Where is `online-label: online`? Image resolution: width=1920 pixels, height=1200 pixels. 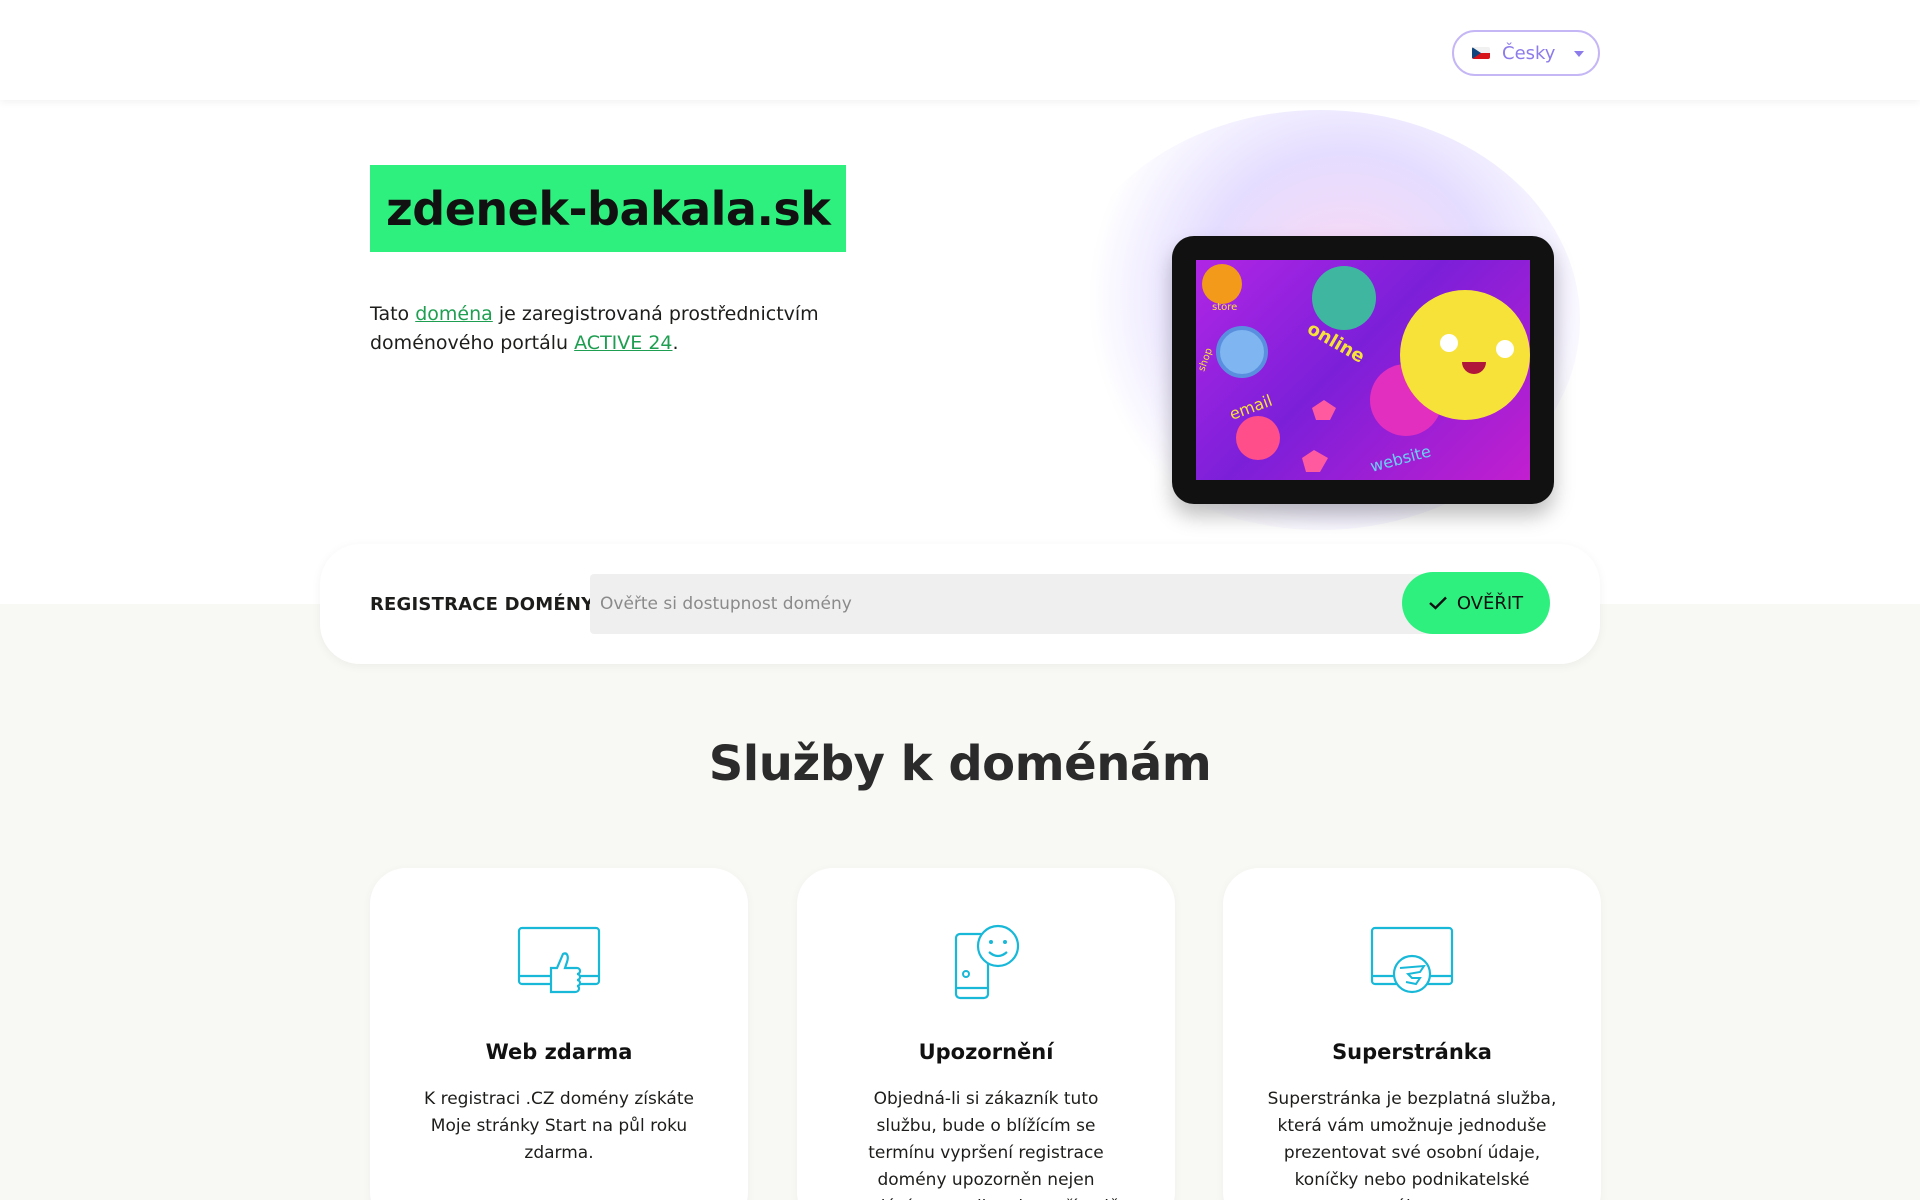
online-label: online is located at coordinates (1336, 342).